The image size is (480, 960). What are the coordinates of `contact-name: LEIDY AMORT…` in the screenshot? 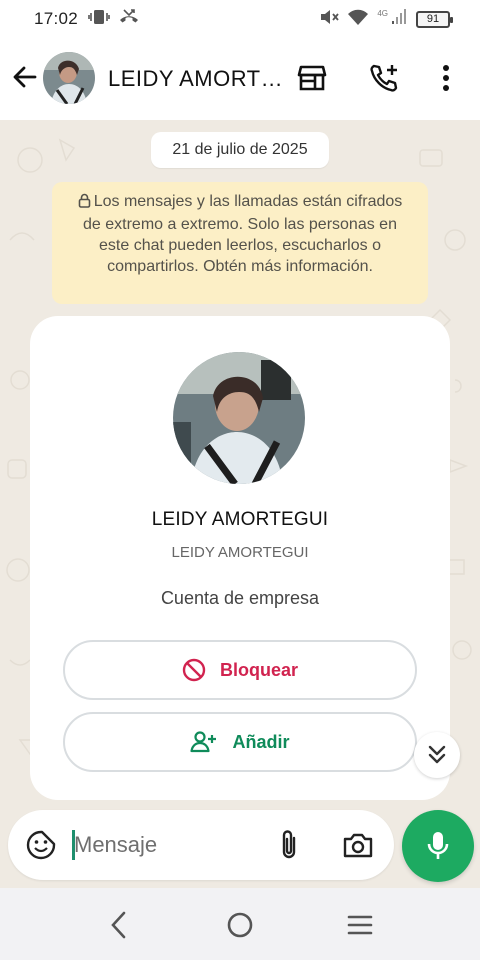 It's located at (195, 79).